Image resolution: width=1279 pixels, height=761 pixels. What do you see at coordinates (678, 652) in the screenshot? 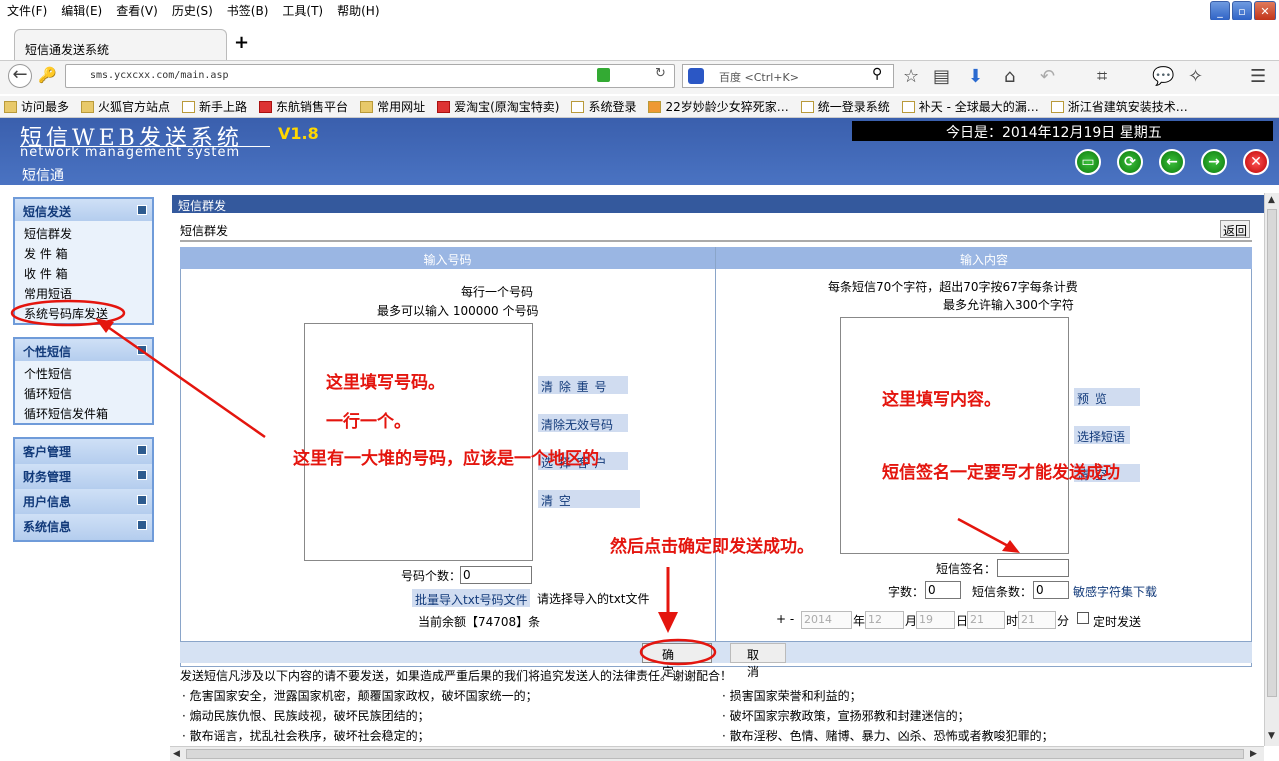
I see `annotation-circle` at bounding box center [678, 652].